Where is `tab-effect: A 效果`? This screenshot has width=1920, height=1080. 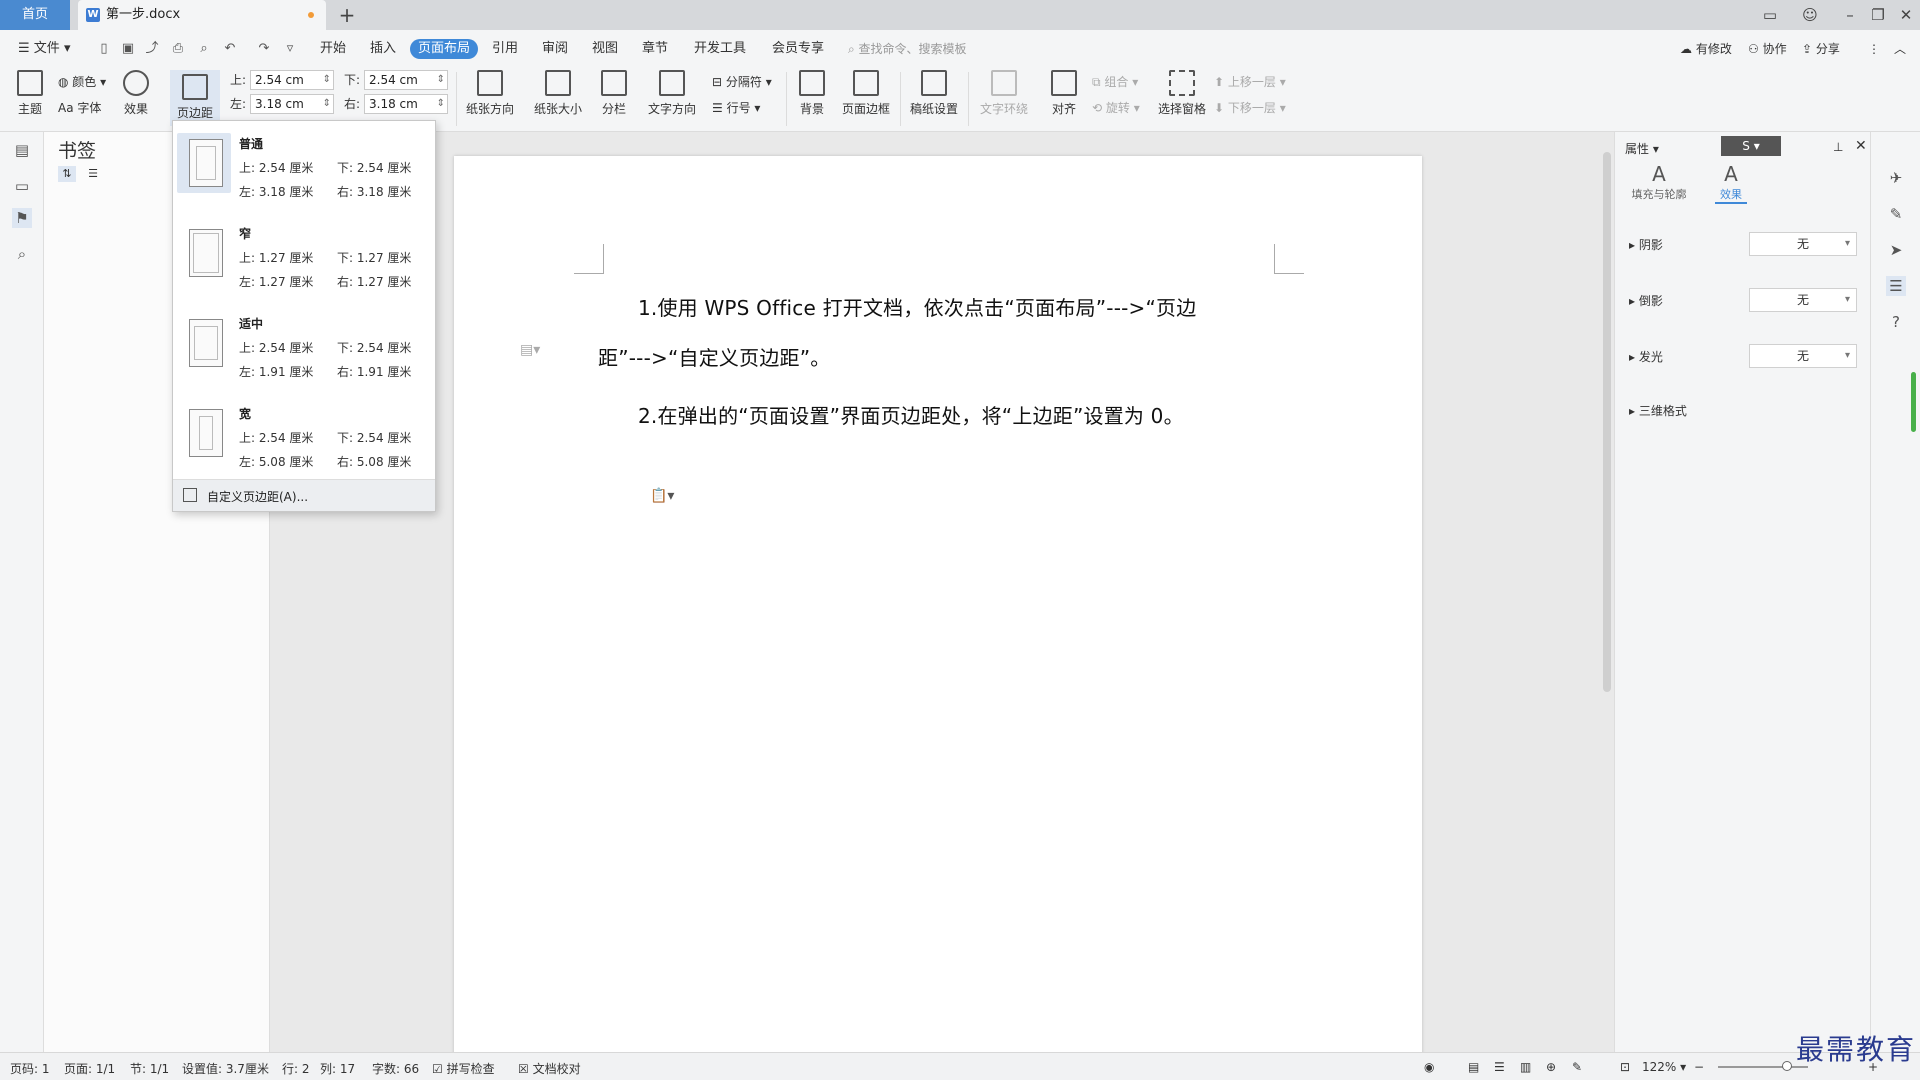 tab-effect: A 效果 is located at coordinates (1731, 183).